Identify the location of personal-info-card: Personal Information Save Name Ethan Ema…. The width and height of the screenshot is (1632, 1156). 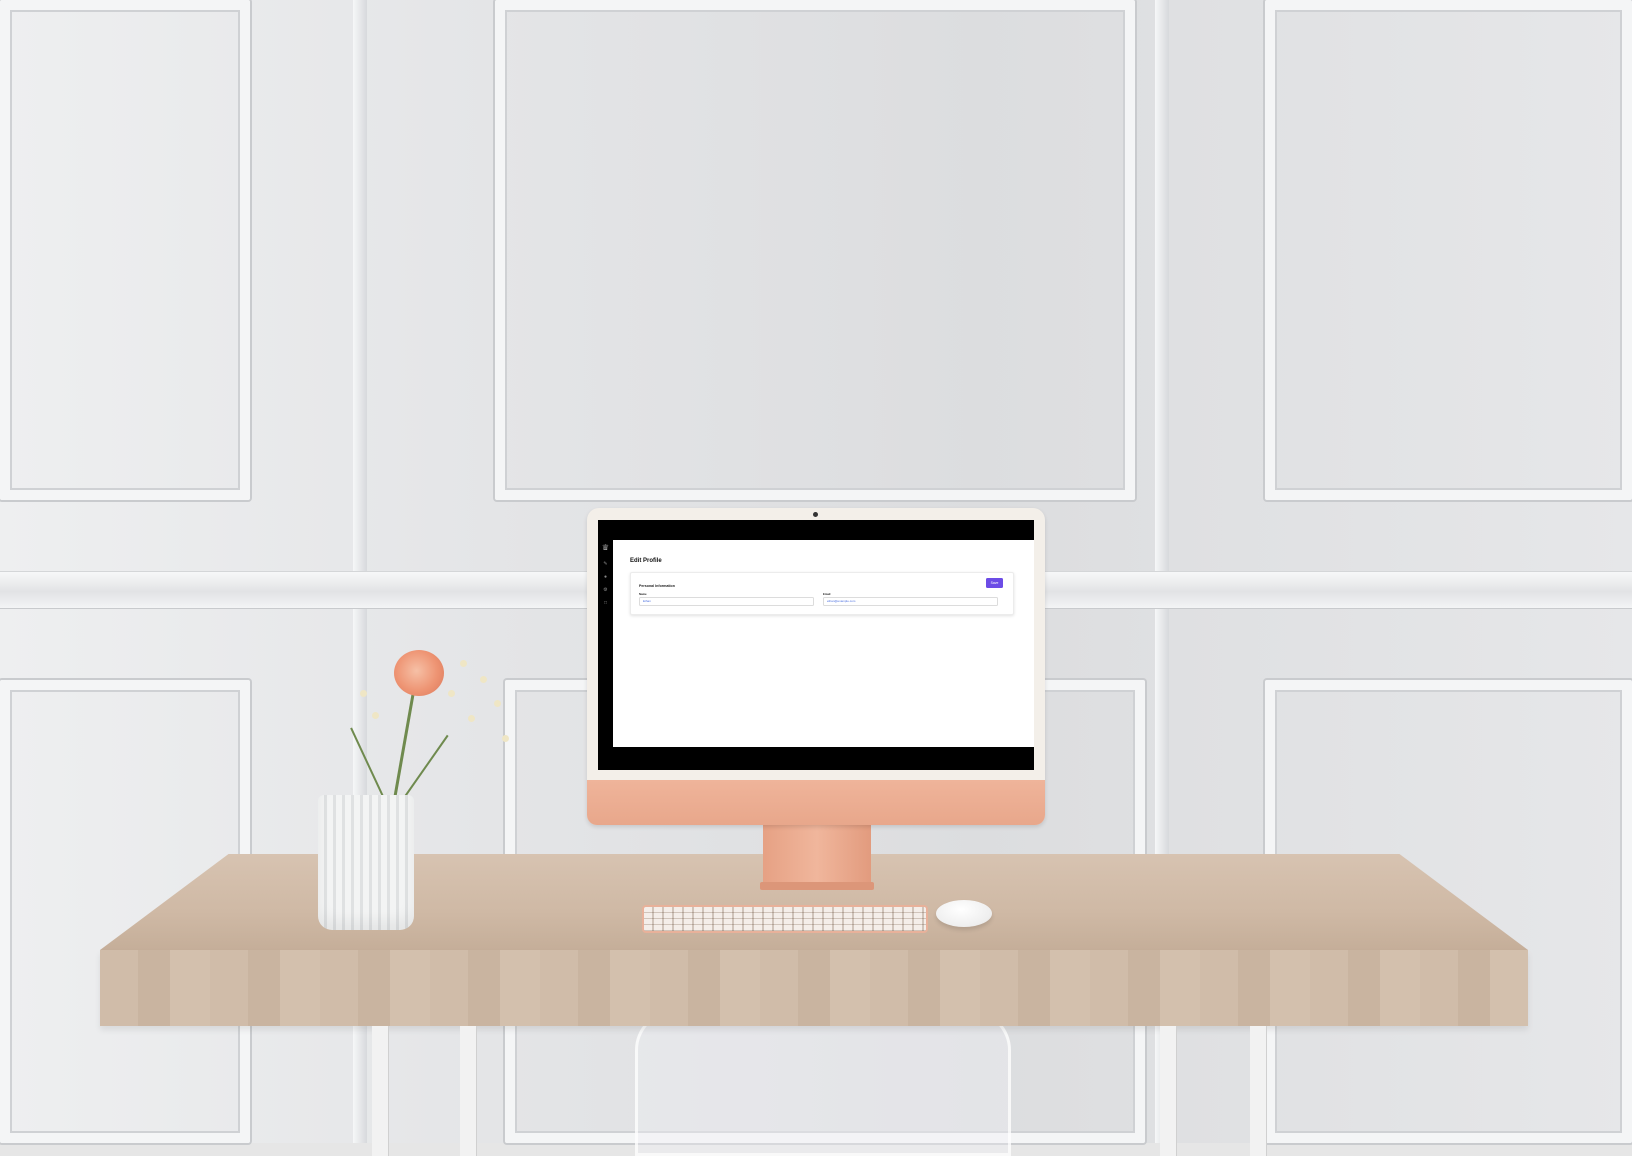
(822, 593).